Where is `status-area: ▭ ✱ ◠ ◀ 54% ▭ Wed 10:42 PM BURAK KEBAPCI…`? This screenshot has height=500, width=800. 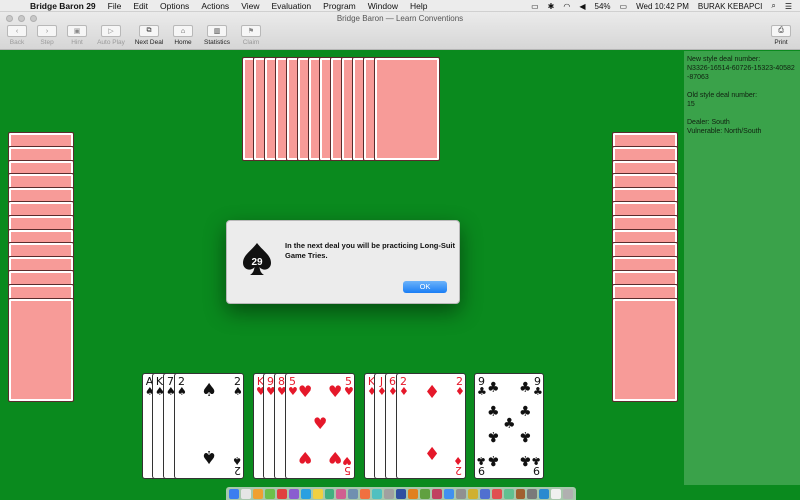
status-area: ▭ ✱ ◠ ◀ 54% ▭ Wed 10:42 PM BURAK KEBAPCI… is located at coordinates (661, 6).